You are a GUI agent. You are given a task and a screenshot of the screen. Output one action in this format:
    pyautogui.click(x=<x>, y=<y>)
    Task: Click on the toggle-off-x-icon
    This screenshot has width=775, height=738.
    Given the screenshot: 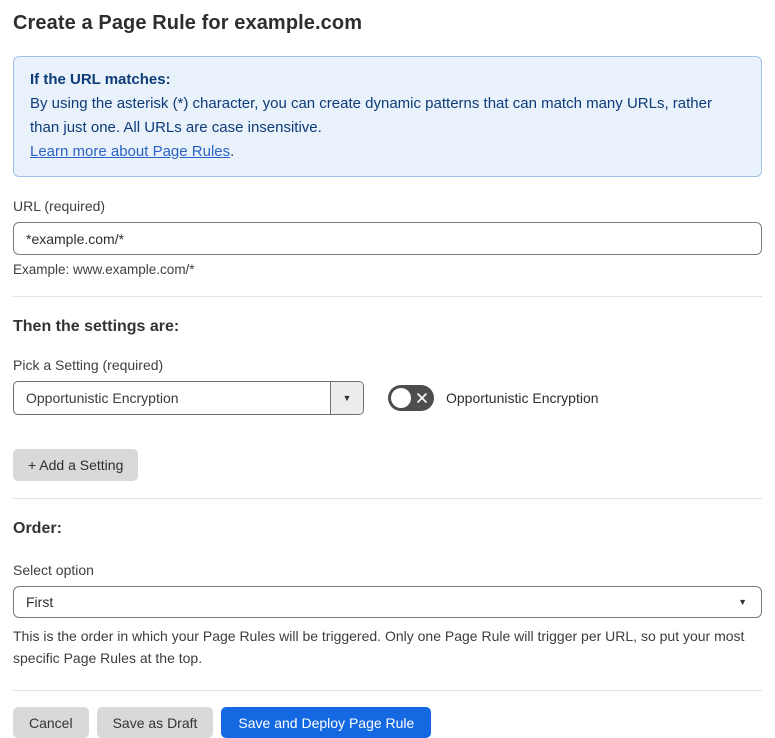 What is the action you would take?
    pyautogui.click(x=422, y=398)
    